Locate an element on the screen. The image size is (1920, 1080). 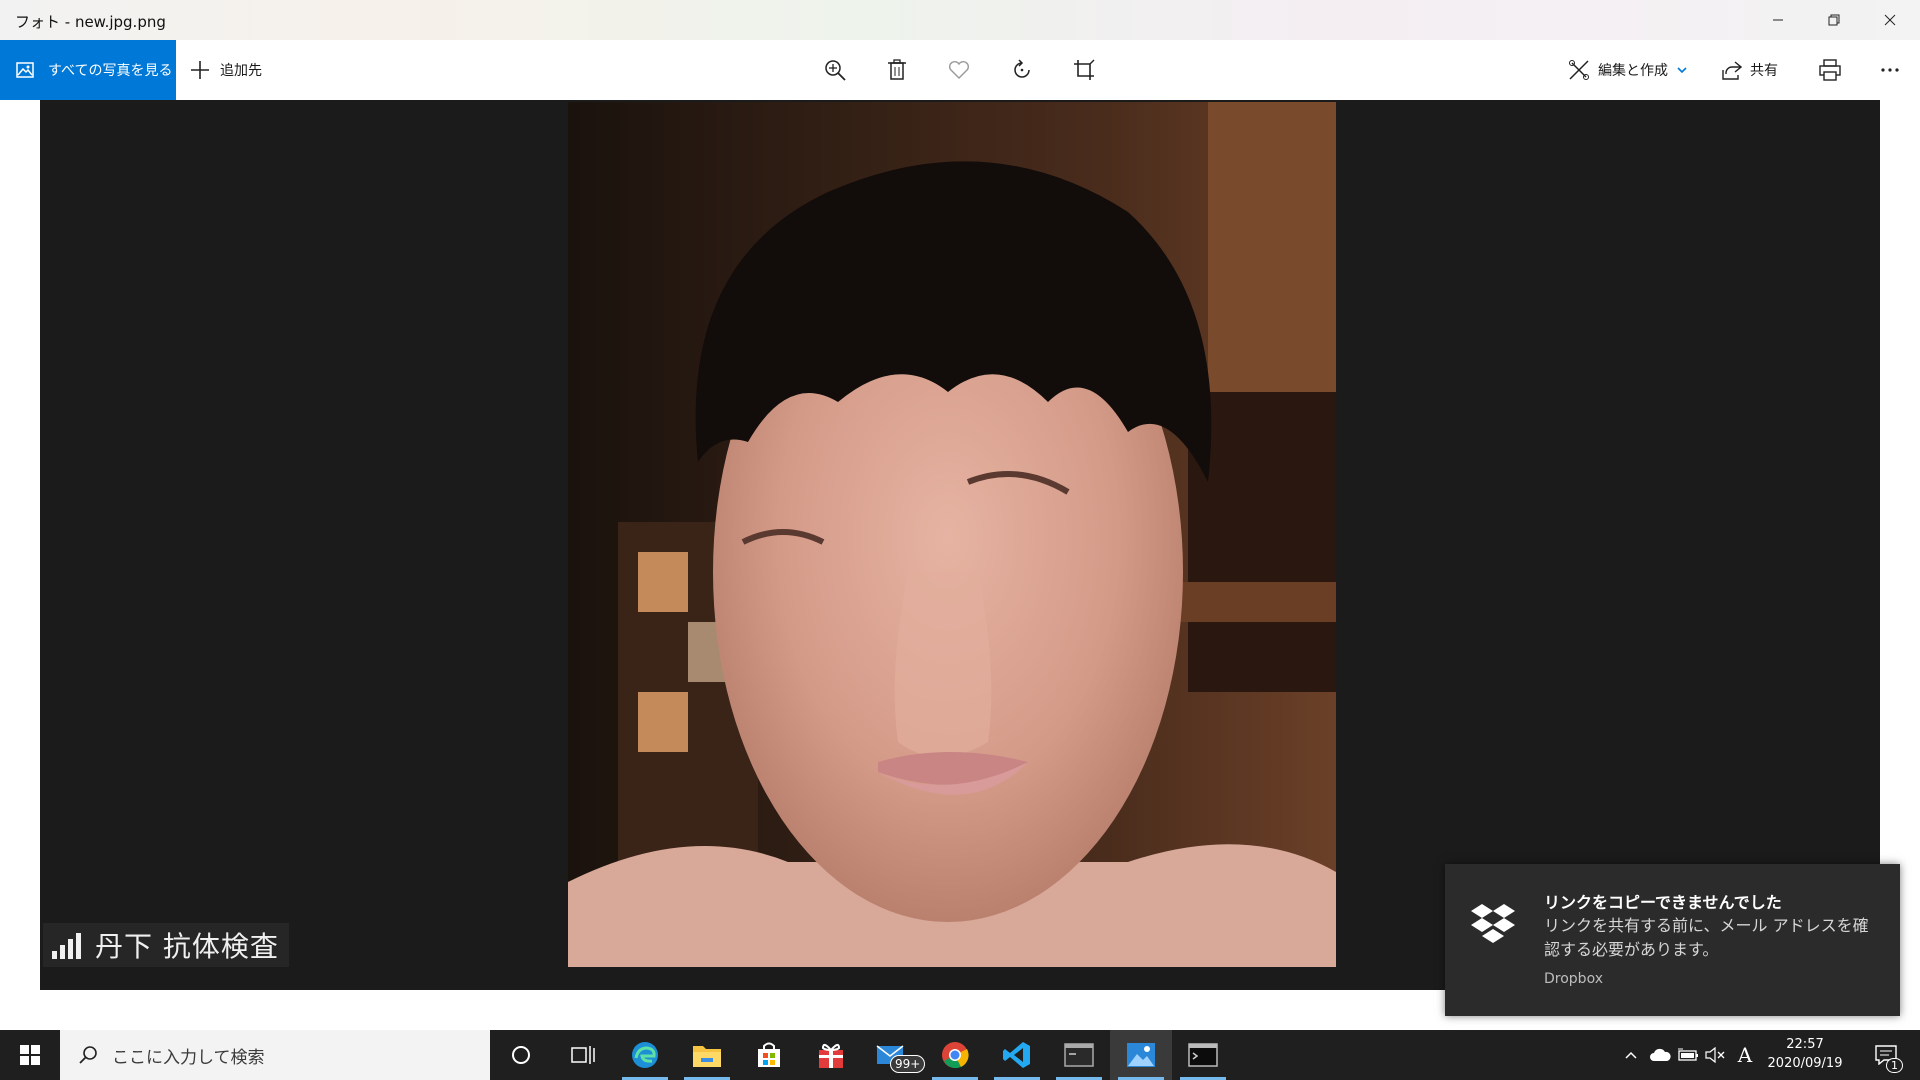
taskbar-chrome is located at coordinates (955, 1055).